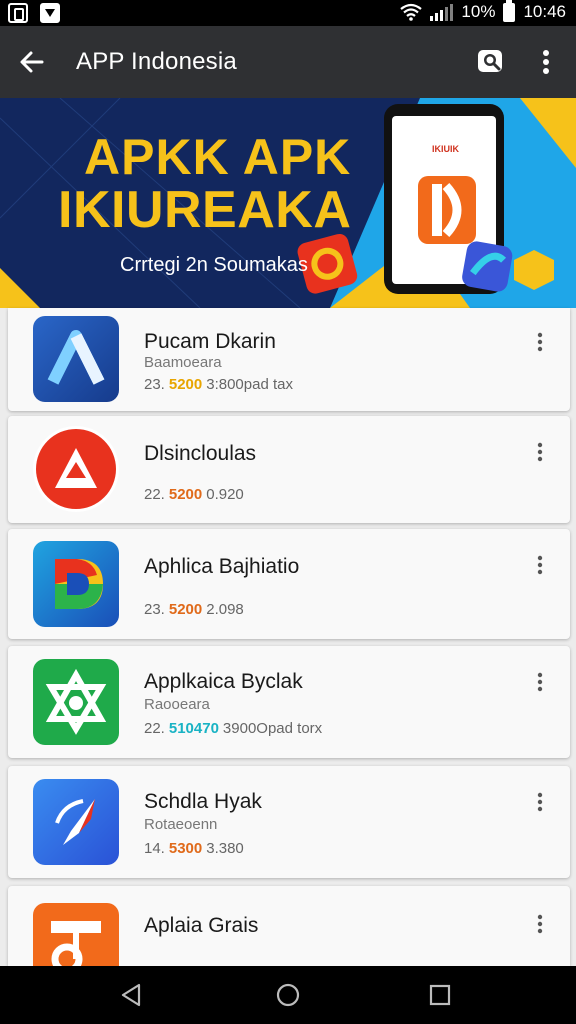 The width and height of the screenshot is (576, 1024). I want to click on green-star-logo-icon, so click(76, 702).